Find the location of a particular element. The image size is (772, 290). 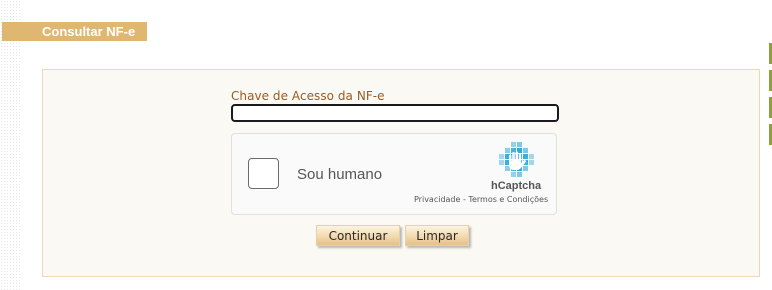

page-title-bar: Consultar NF-e is located at coordinates (74, 31).